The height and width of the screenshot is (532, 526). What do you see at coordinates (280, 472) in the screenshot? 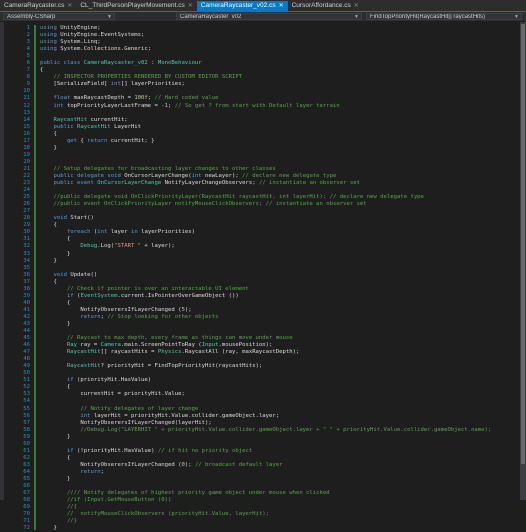
I see `code-line: return;` at bounding box center [280, 472].